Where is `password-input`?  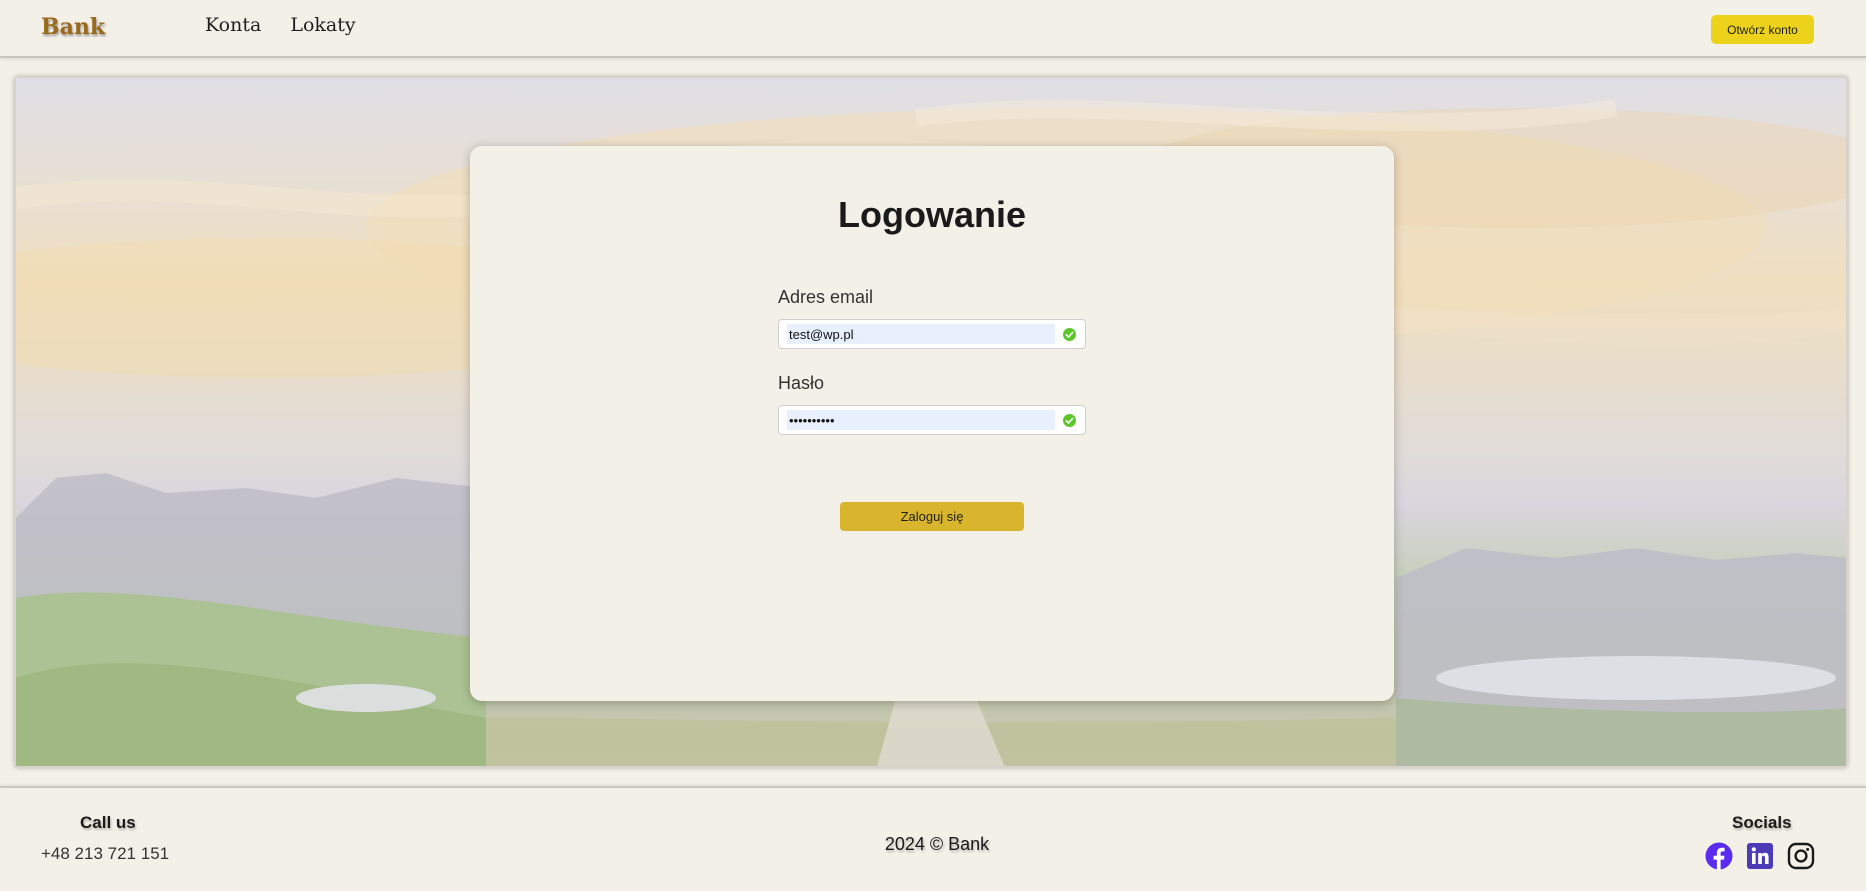
password-input is located at coordinates (921, 420).